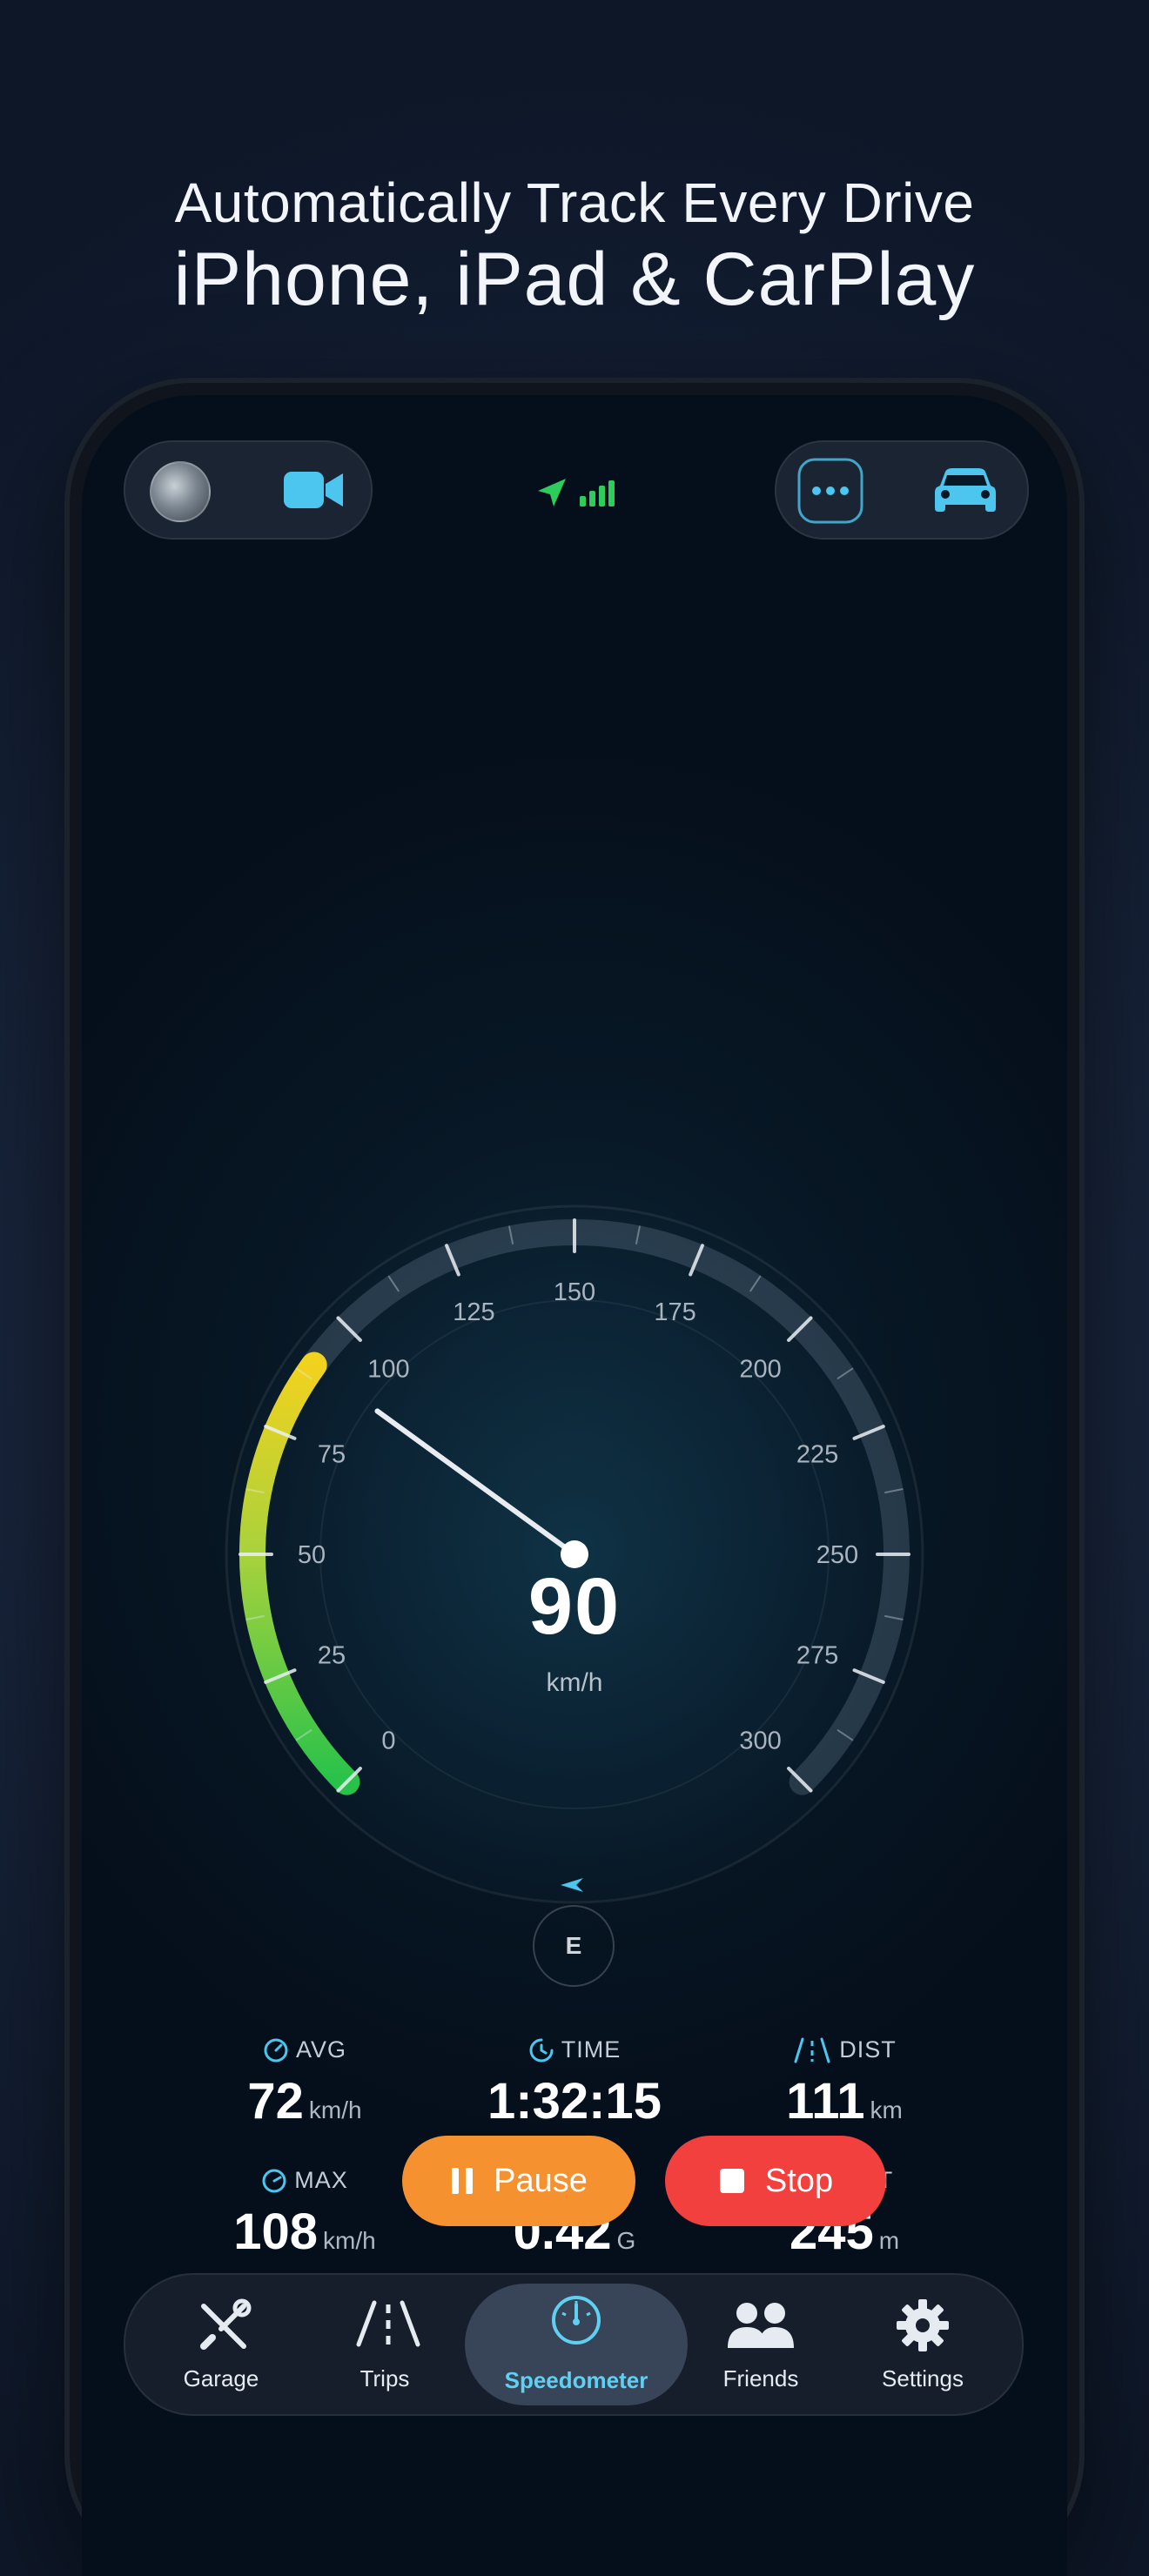 The image size is (1149, 2576). Describe the element at coordinates (221, 2378) in the screenshot. I see `tab-garage-label: Garage` at that location.